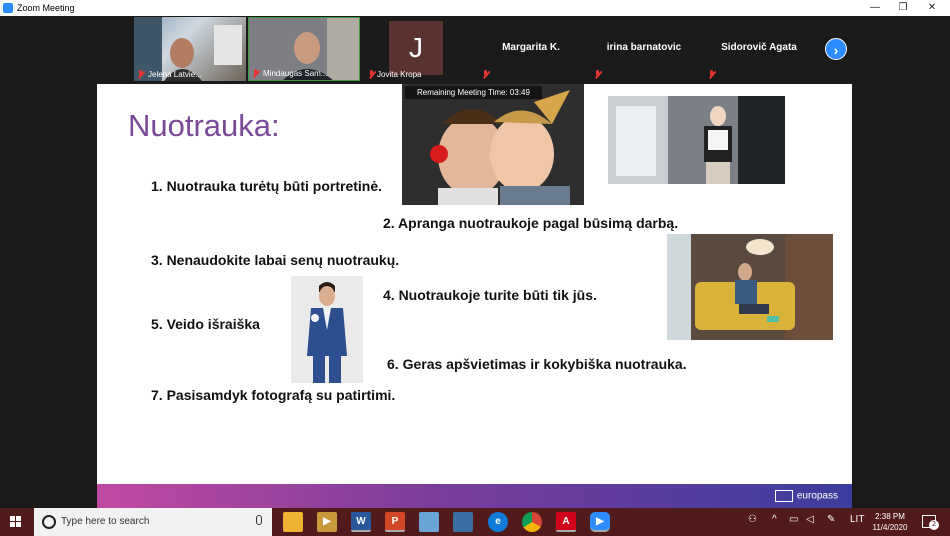 The width and height of the screenshot is (950, 536). I want to click on participant-tile-sidorovic: Sidorovič Agata, so click(759, 49).